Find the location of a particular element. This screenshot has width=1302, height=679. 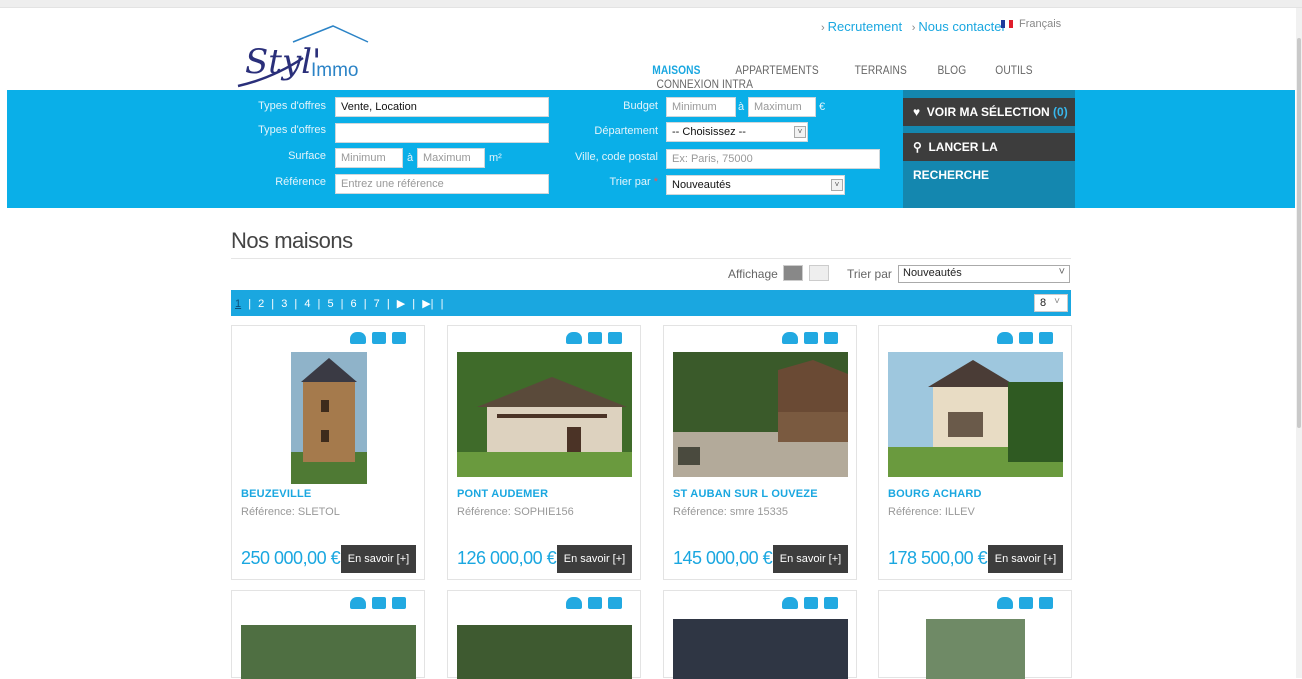

card-city: BOURG ACHARD is located at coordinates (935, 494).